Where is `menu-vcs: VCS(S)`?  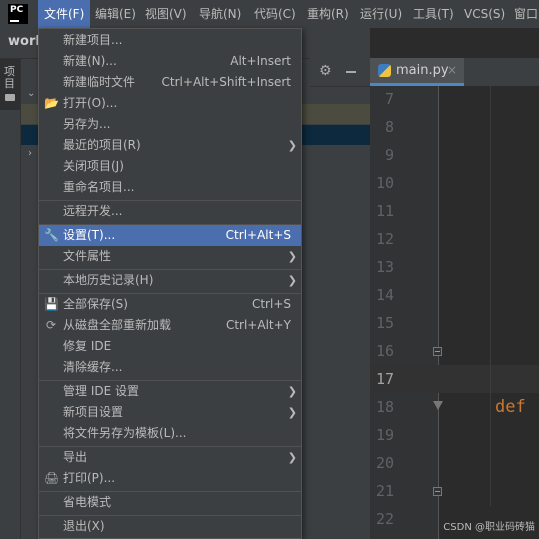
menu-vcs: VCS(S) is located at coordinates (484, 14).